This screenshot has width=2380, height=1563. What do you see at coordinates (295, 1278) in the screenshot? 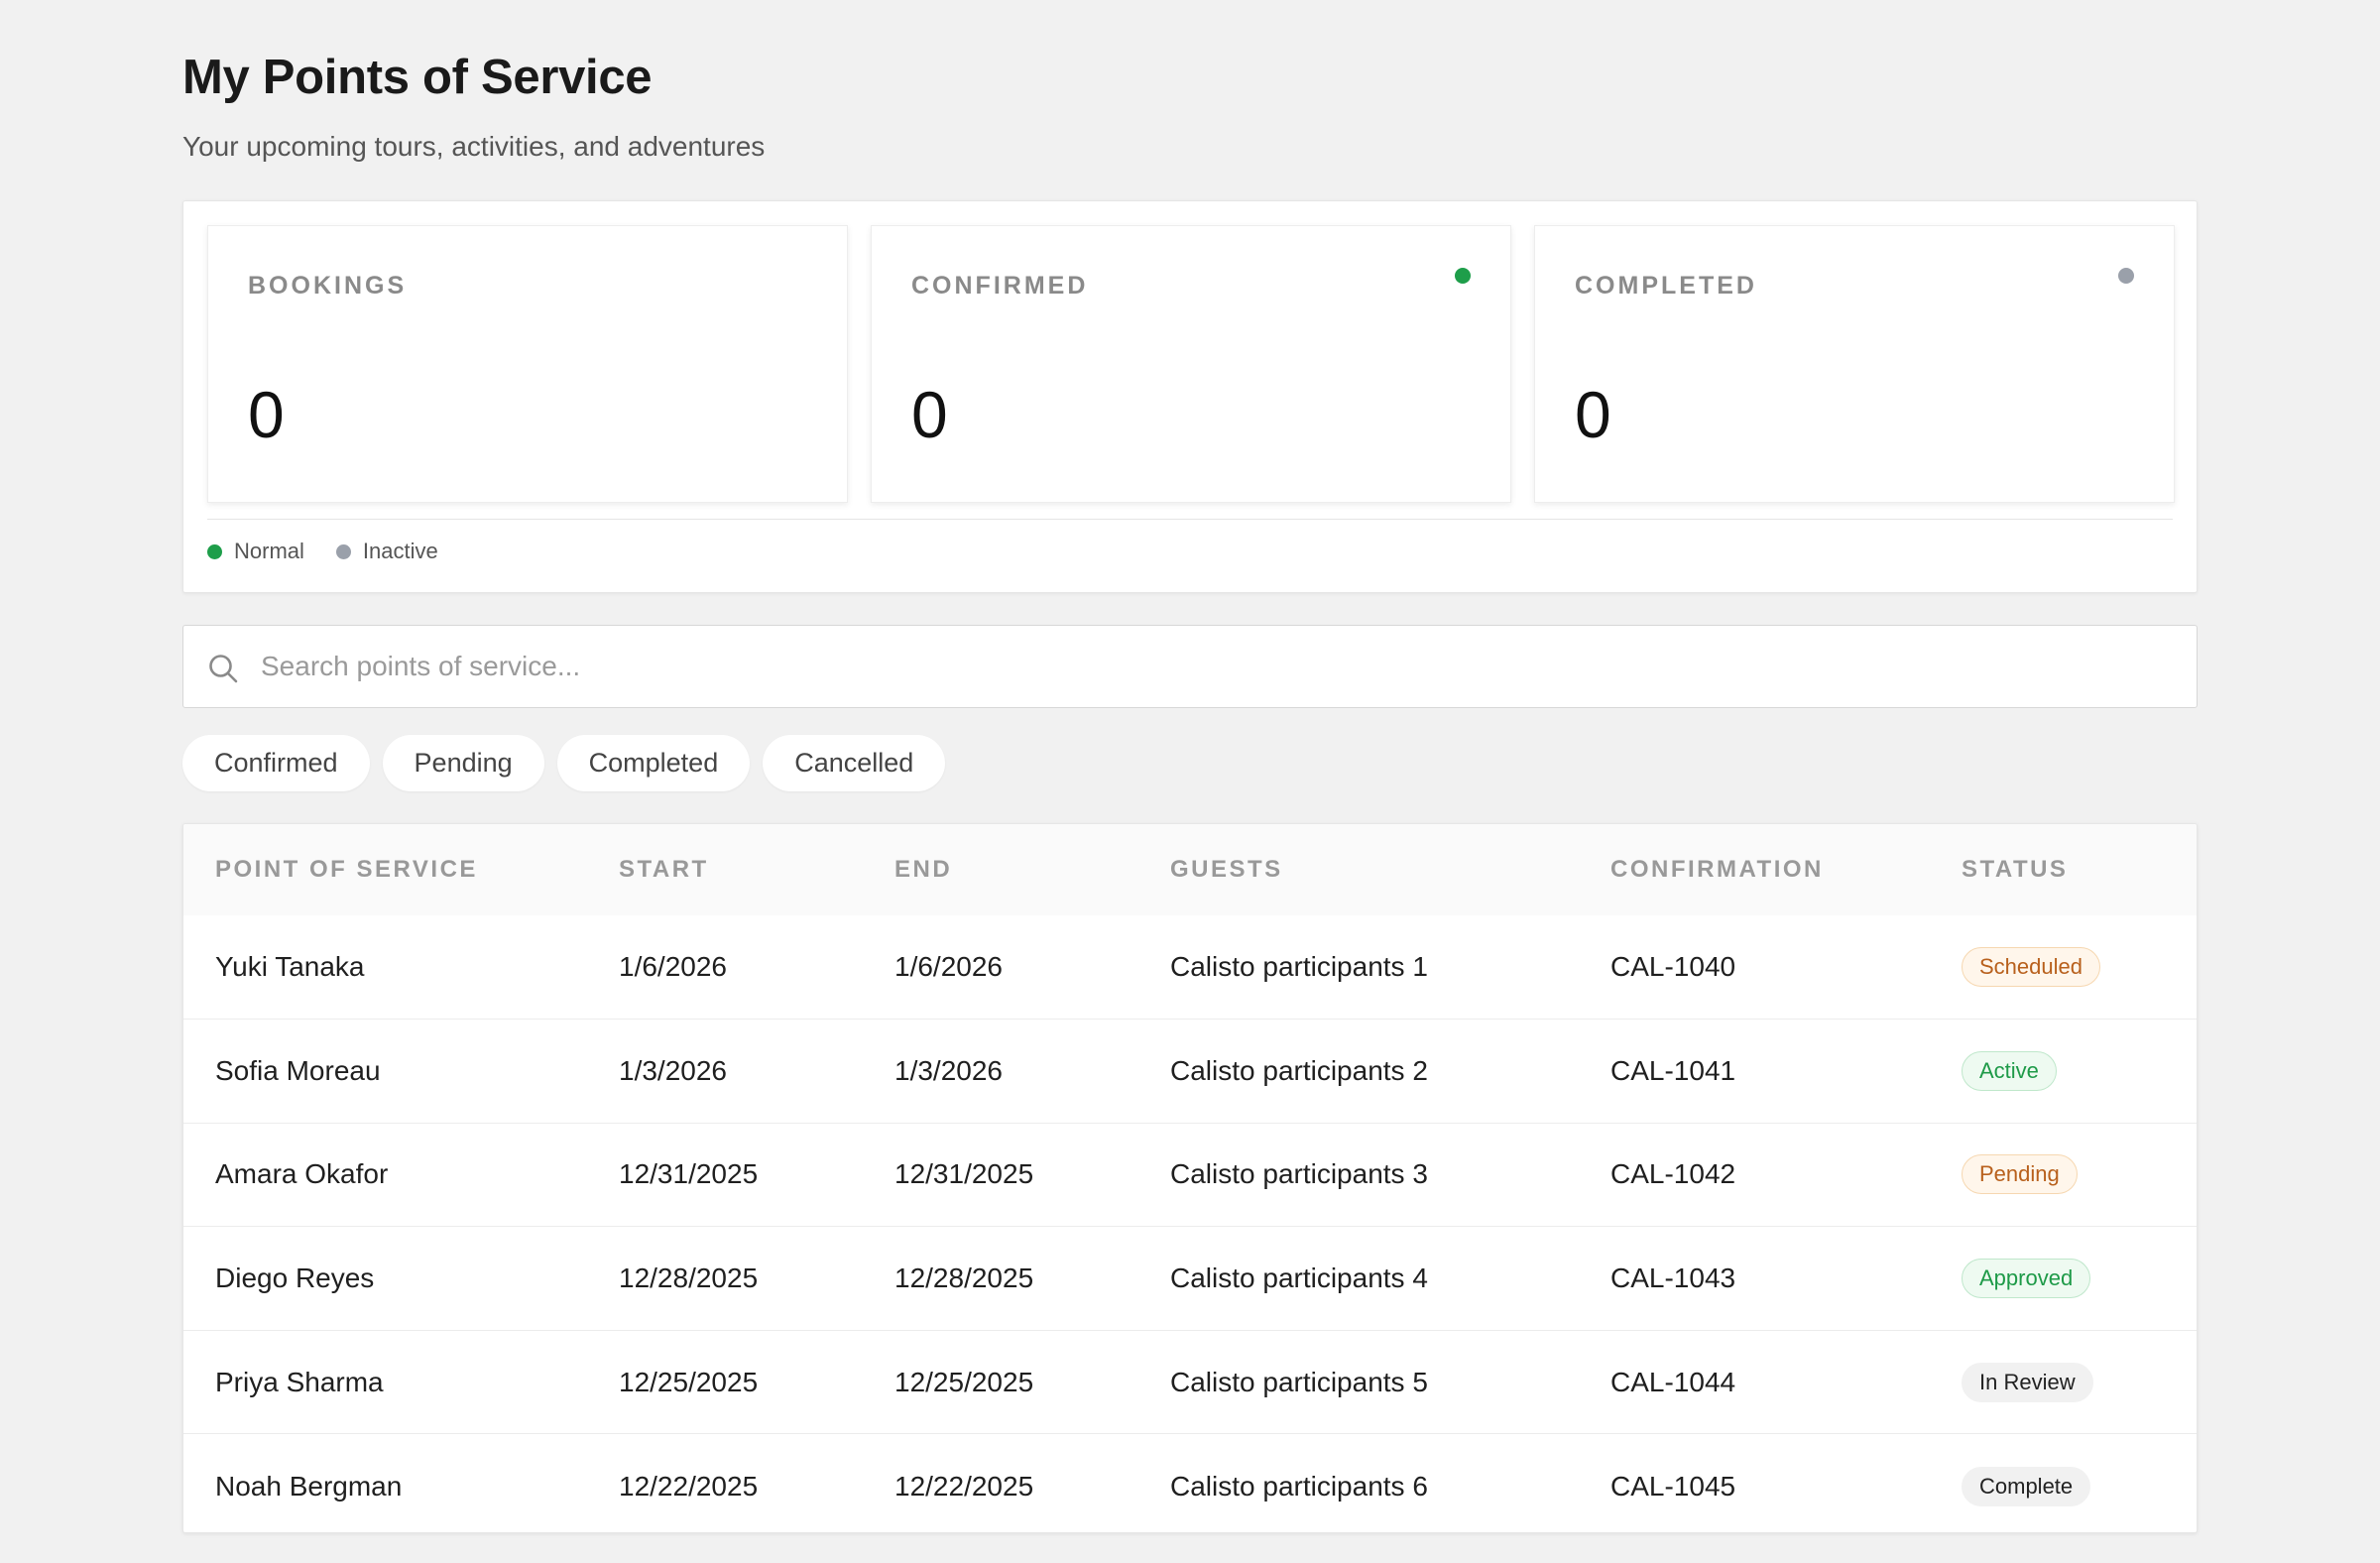
I see `cell-point-of-service: Diego Reyes` at bounding box center [295, 1278].